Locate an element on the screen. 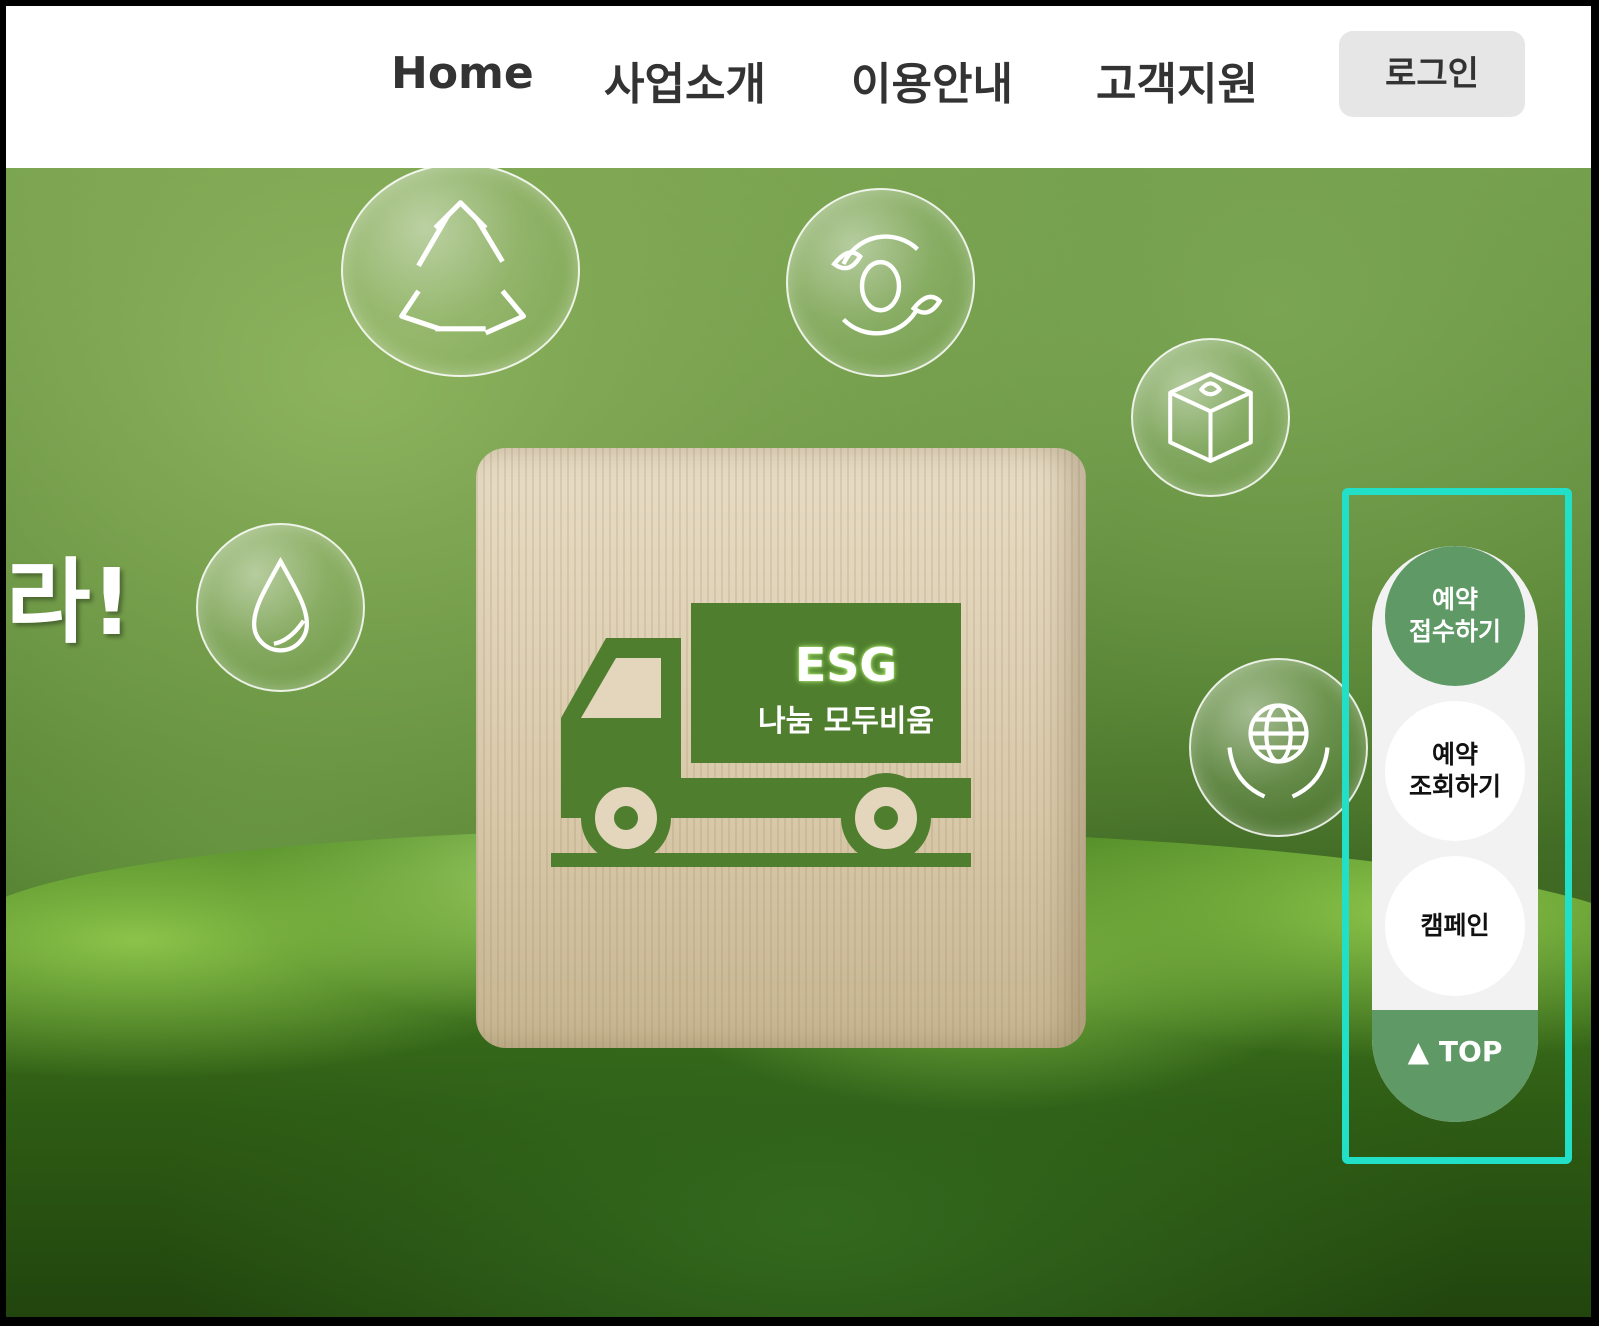 The width and height of the screenshot is (1599, 1326). scroll-top-button: ▲ TOP is located at coordinates (1455, 1066).